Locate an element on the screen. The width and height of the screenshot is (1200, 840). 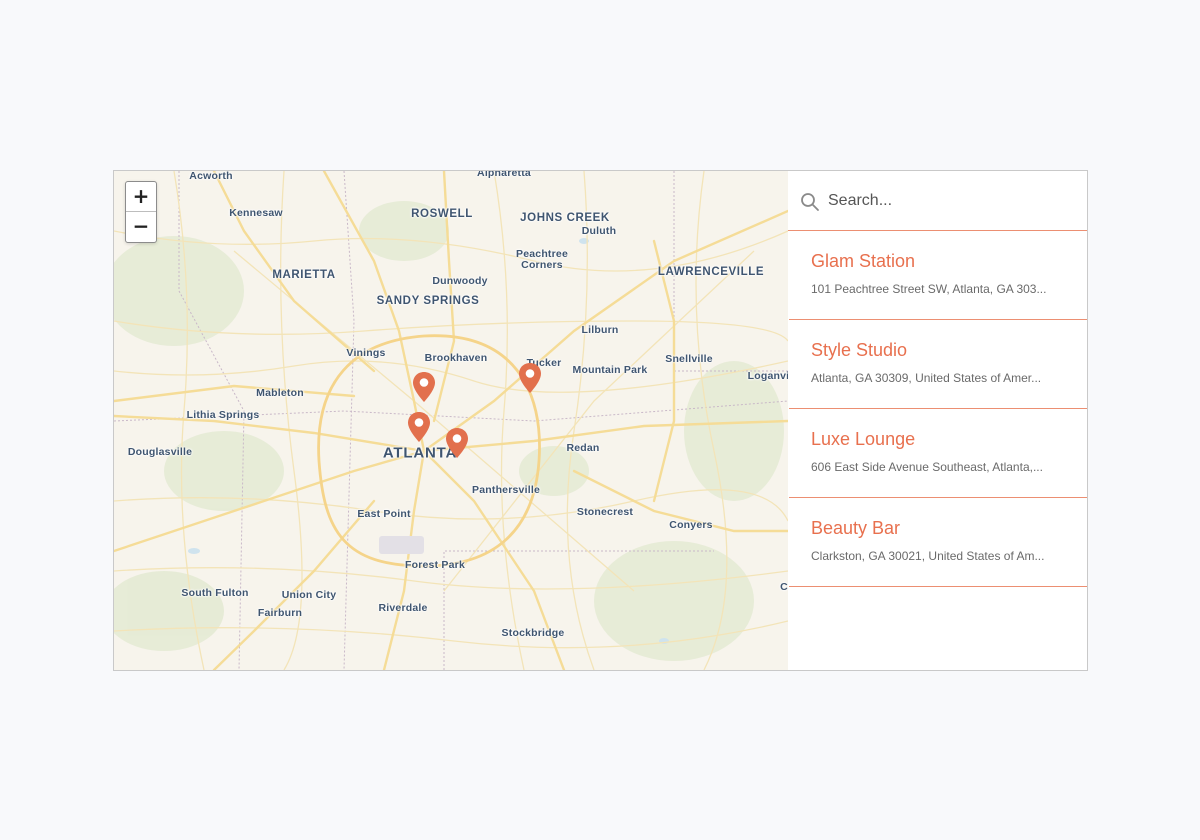
map-label-lawrenceville: LAWRENCEVILLE is located at coordinates (711, 272).